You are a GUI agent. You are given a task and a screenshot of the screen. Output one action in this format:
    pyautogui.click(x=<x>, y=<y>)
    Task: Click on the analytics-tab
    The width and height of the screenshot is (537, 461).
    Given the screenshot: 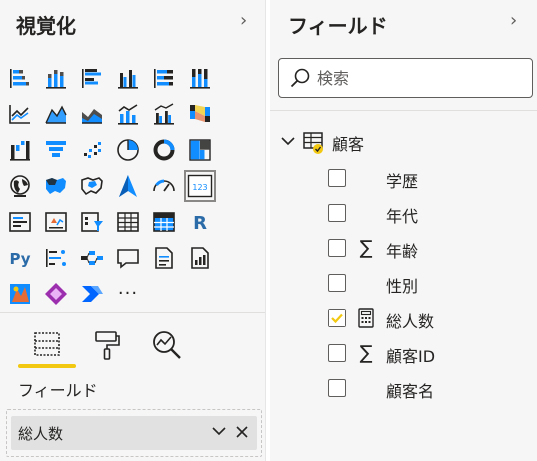 What is the action you would take?
    pyautogui.click(x=167, y=345)
    